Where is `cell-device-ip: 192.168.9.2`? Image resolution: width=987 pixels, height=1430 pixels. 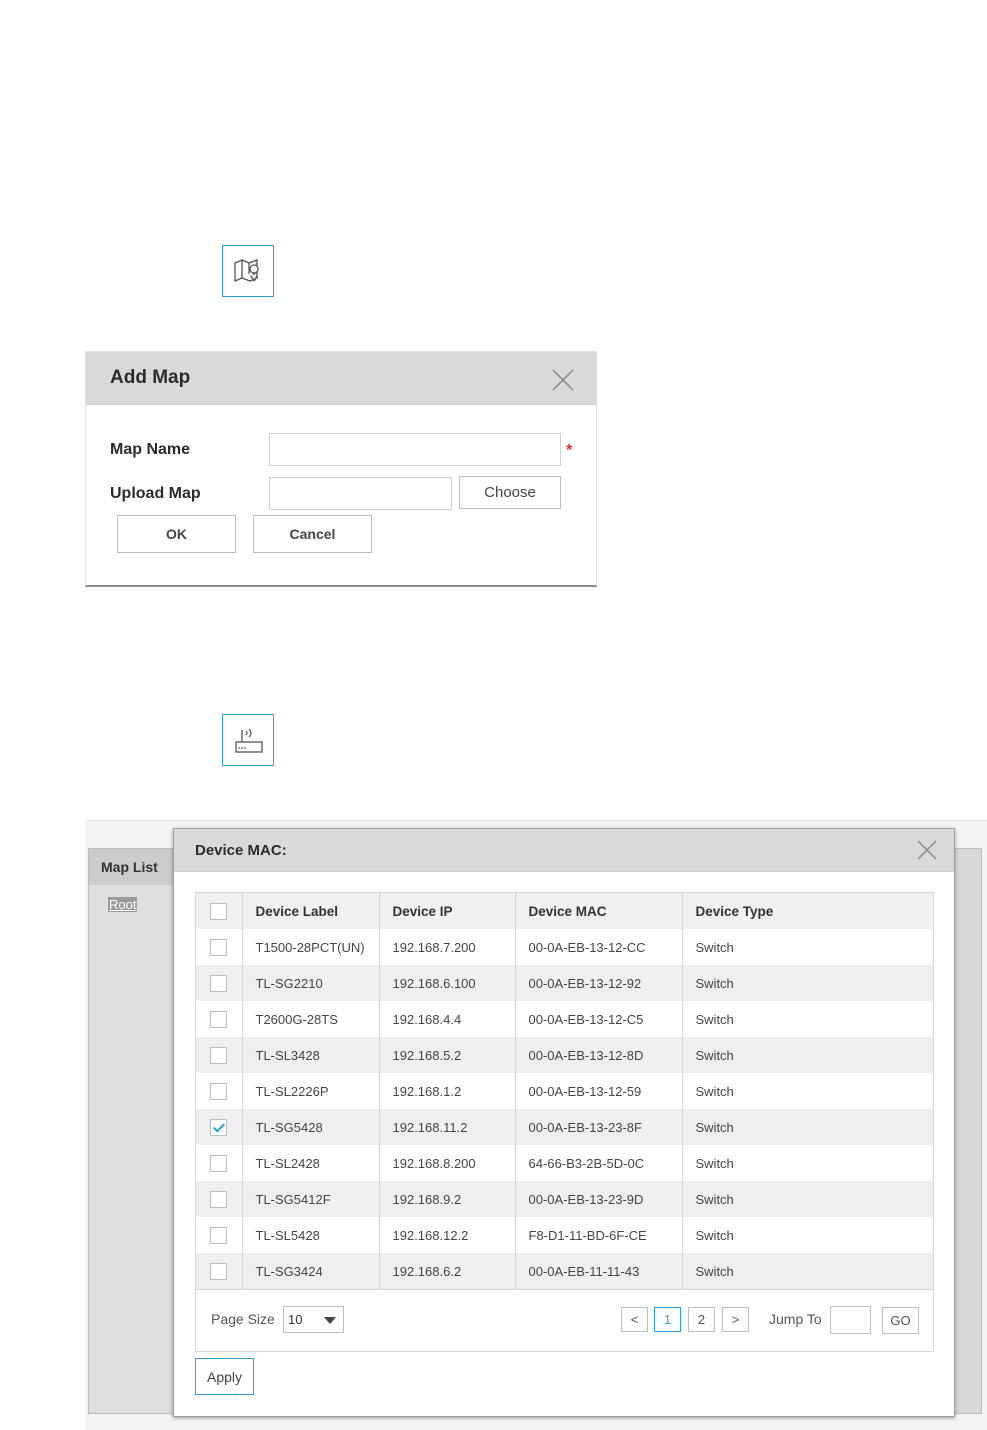
cell-device-ip: 192.168.9.2 is located at coordinates (447, 1199).